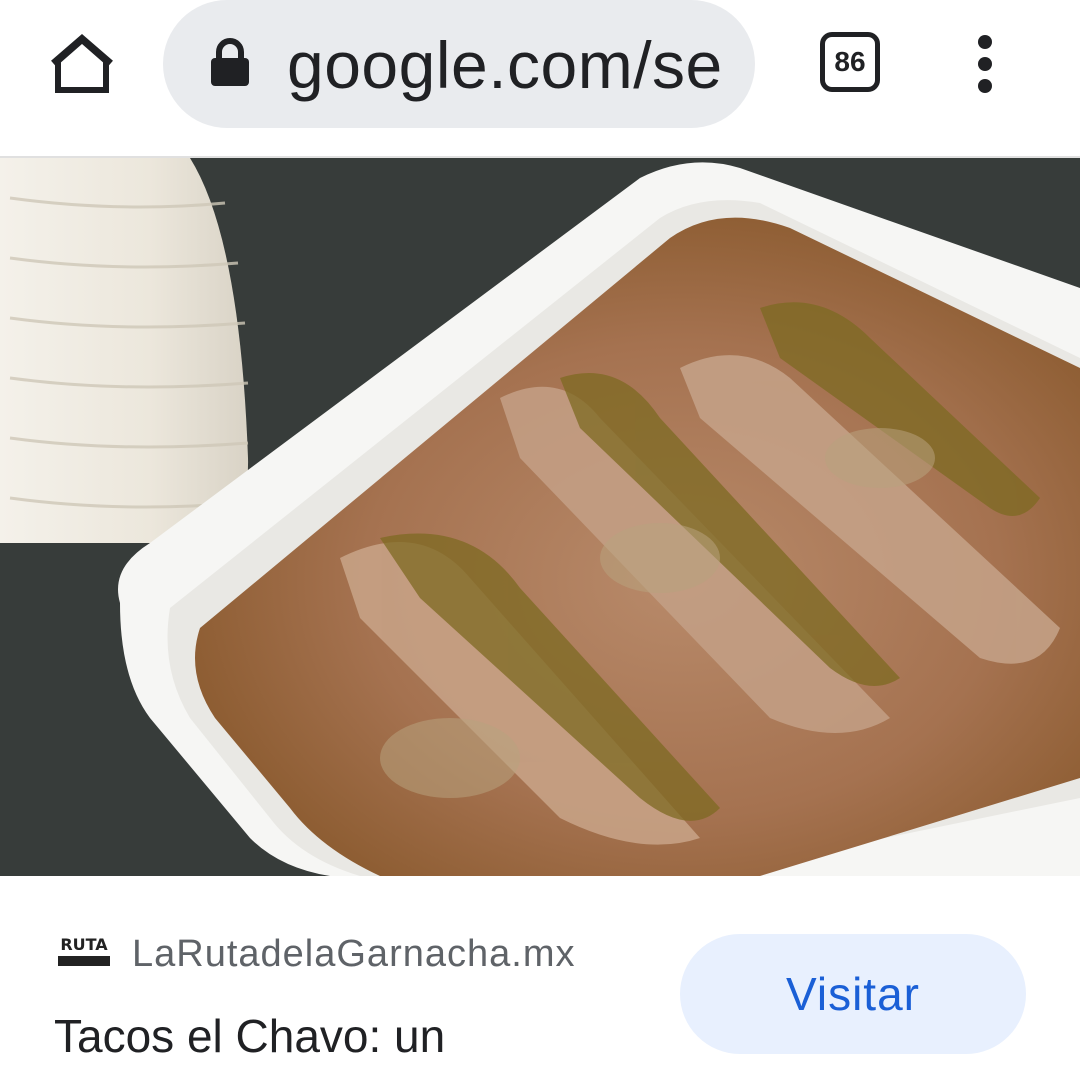 This screenshot has width=1080, height=1080. I want to click on lock-icon, so click(230, 62).